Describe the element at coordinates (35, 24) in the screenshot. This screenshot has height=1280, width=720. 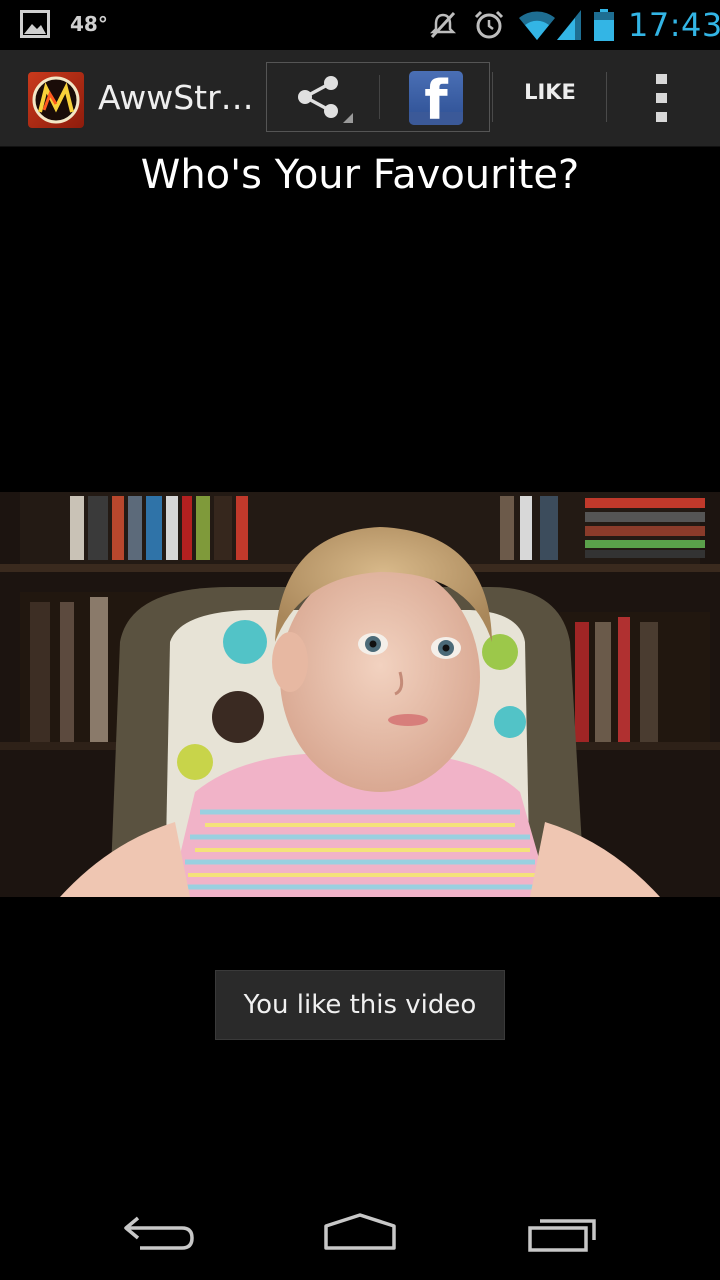
I see `gallery-icon` at that location.